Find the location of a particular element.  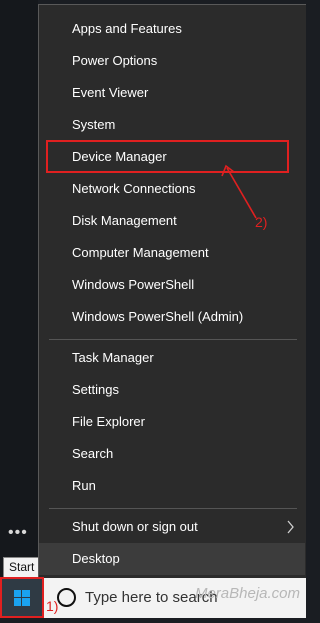

annotation-arrow is located at coordinates (239, 191).